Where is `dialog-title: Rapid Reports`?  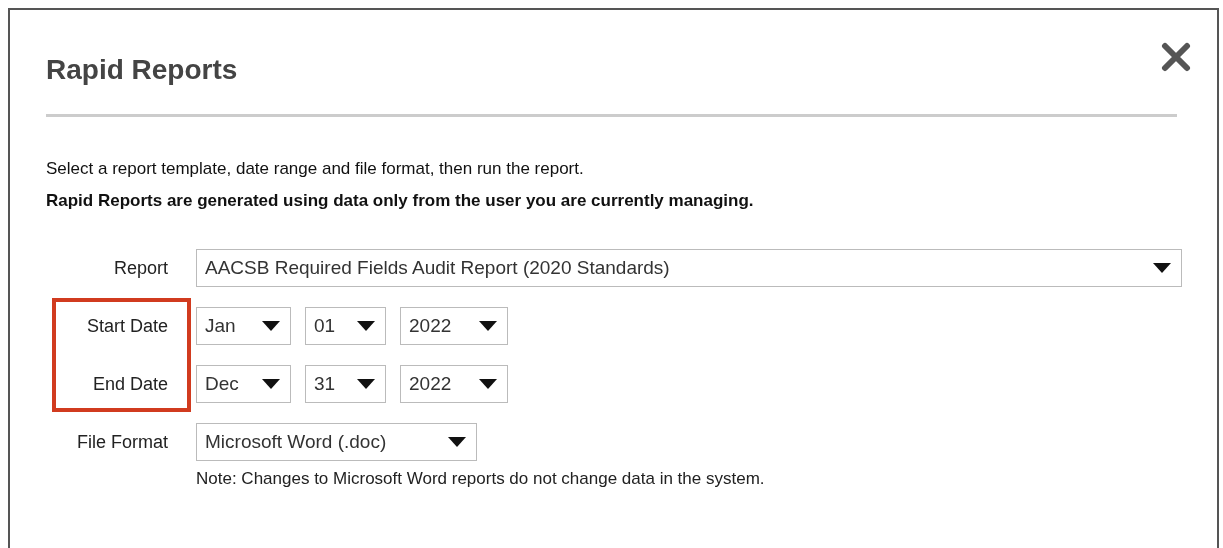
dialog-title: Rapid Reports is located at coordinates (142, 70).